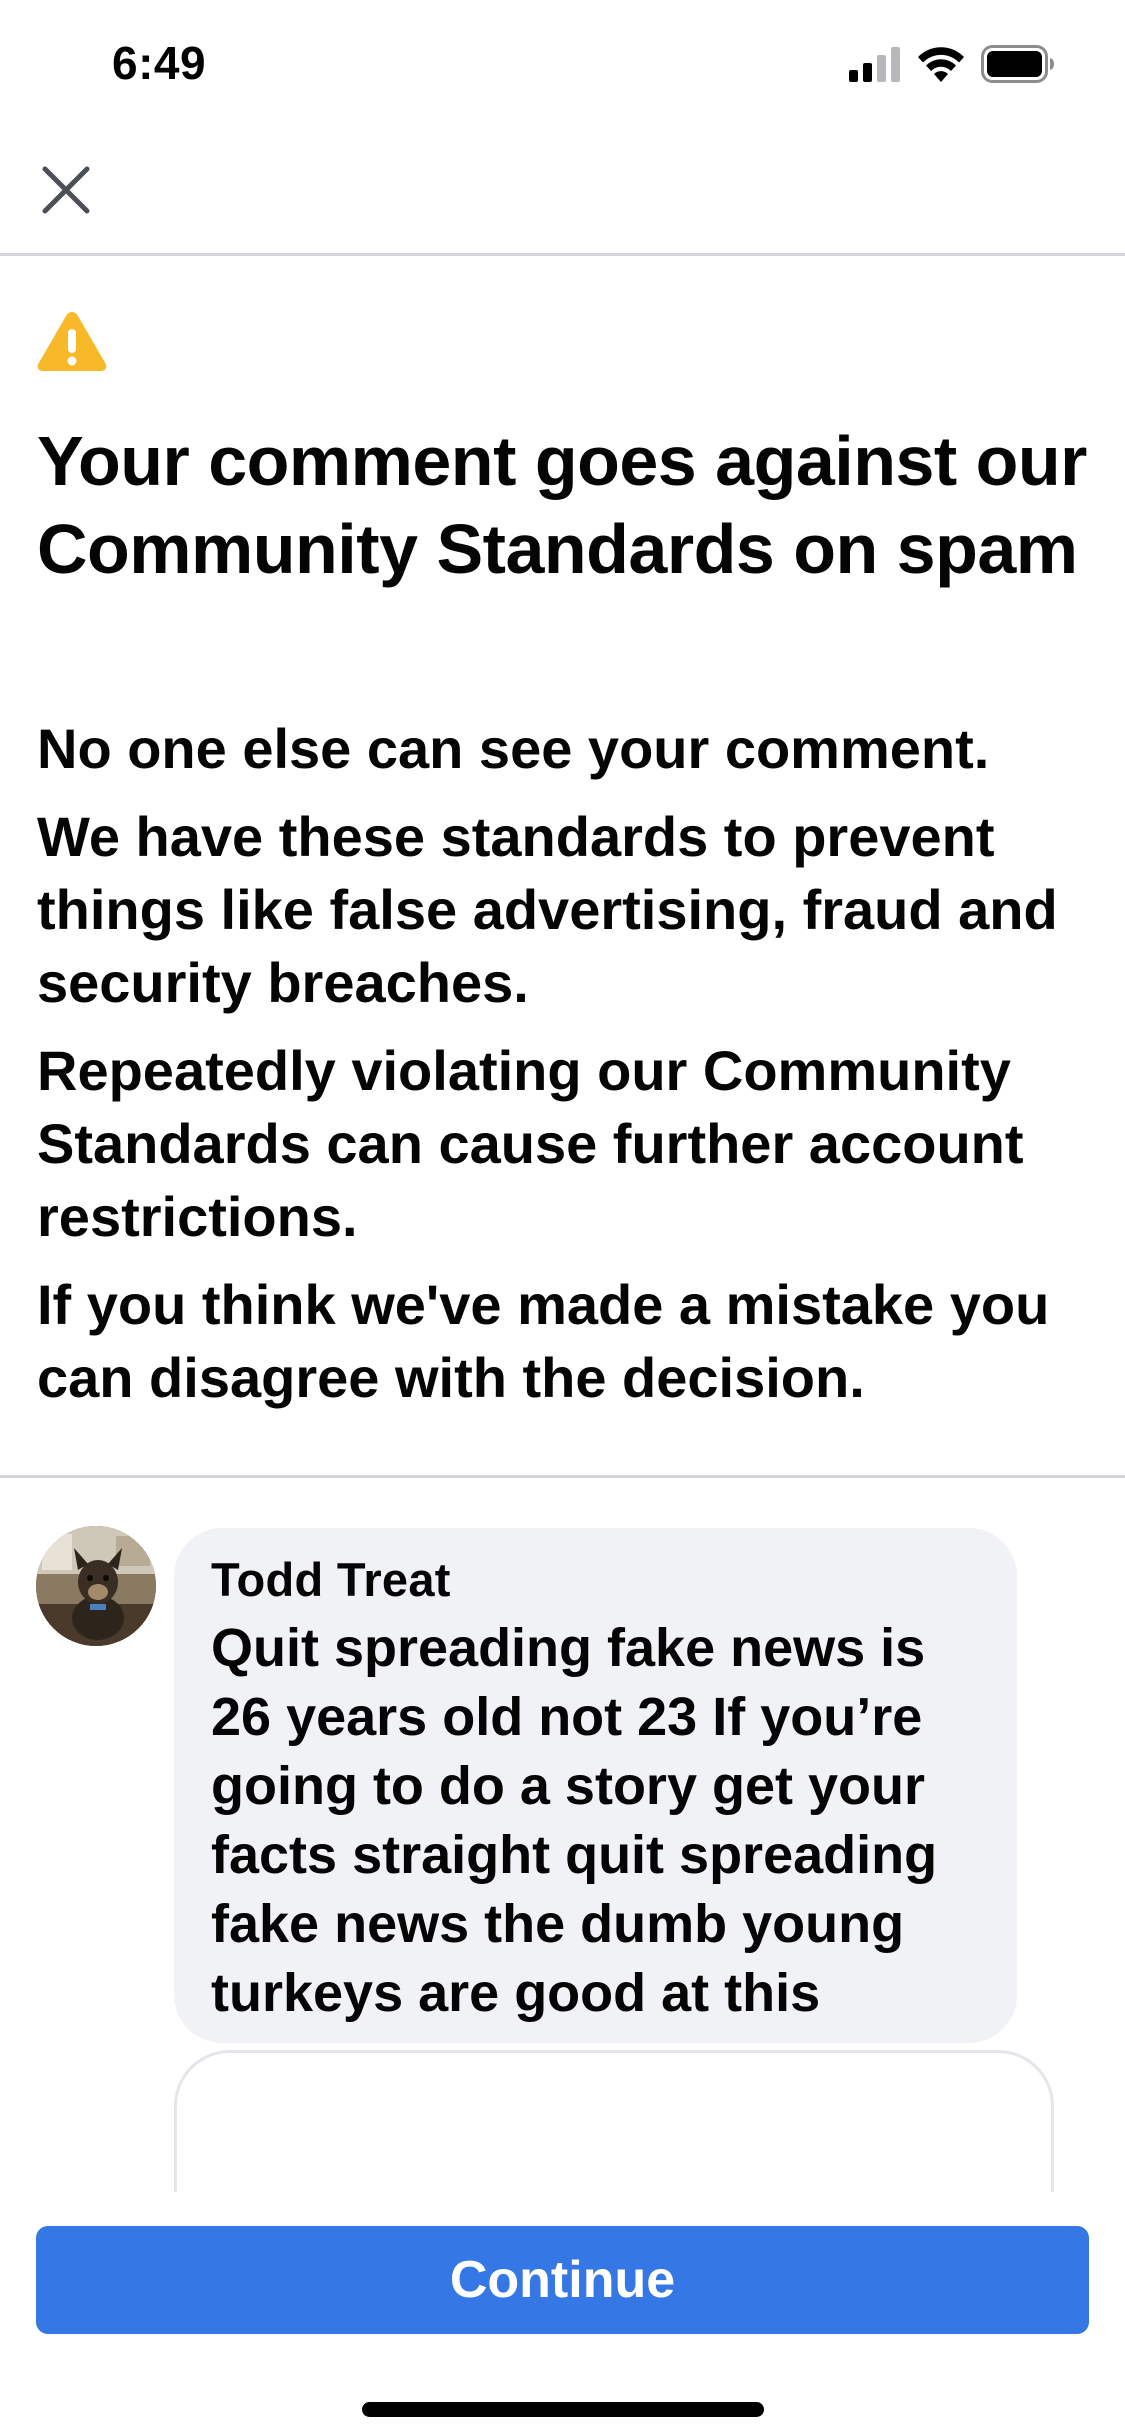 This screenshot has height=2436, width=1125. Describe the element at coordinates (1017, 64) in the screenshot. I see `battery-icon` at that location.